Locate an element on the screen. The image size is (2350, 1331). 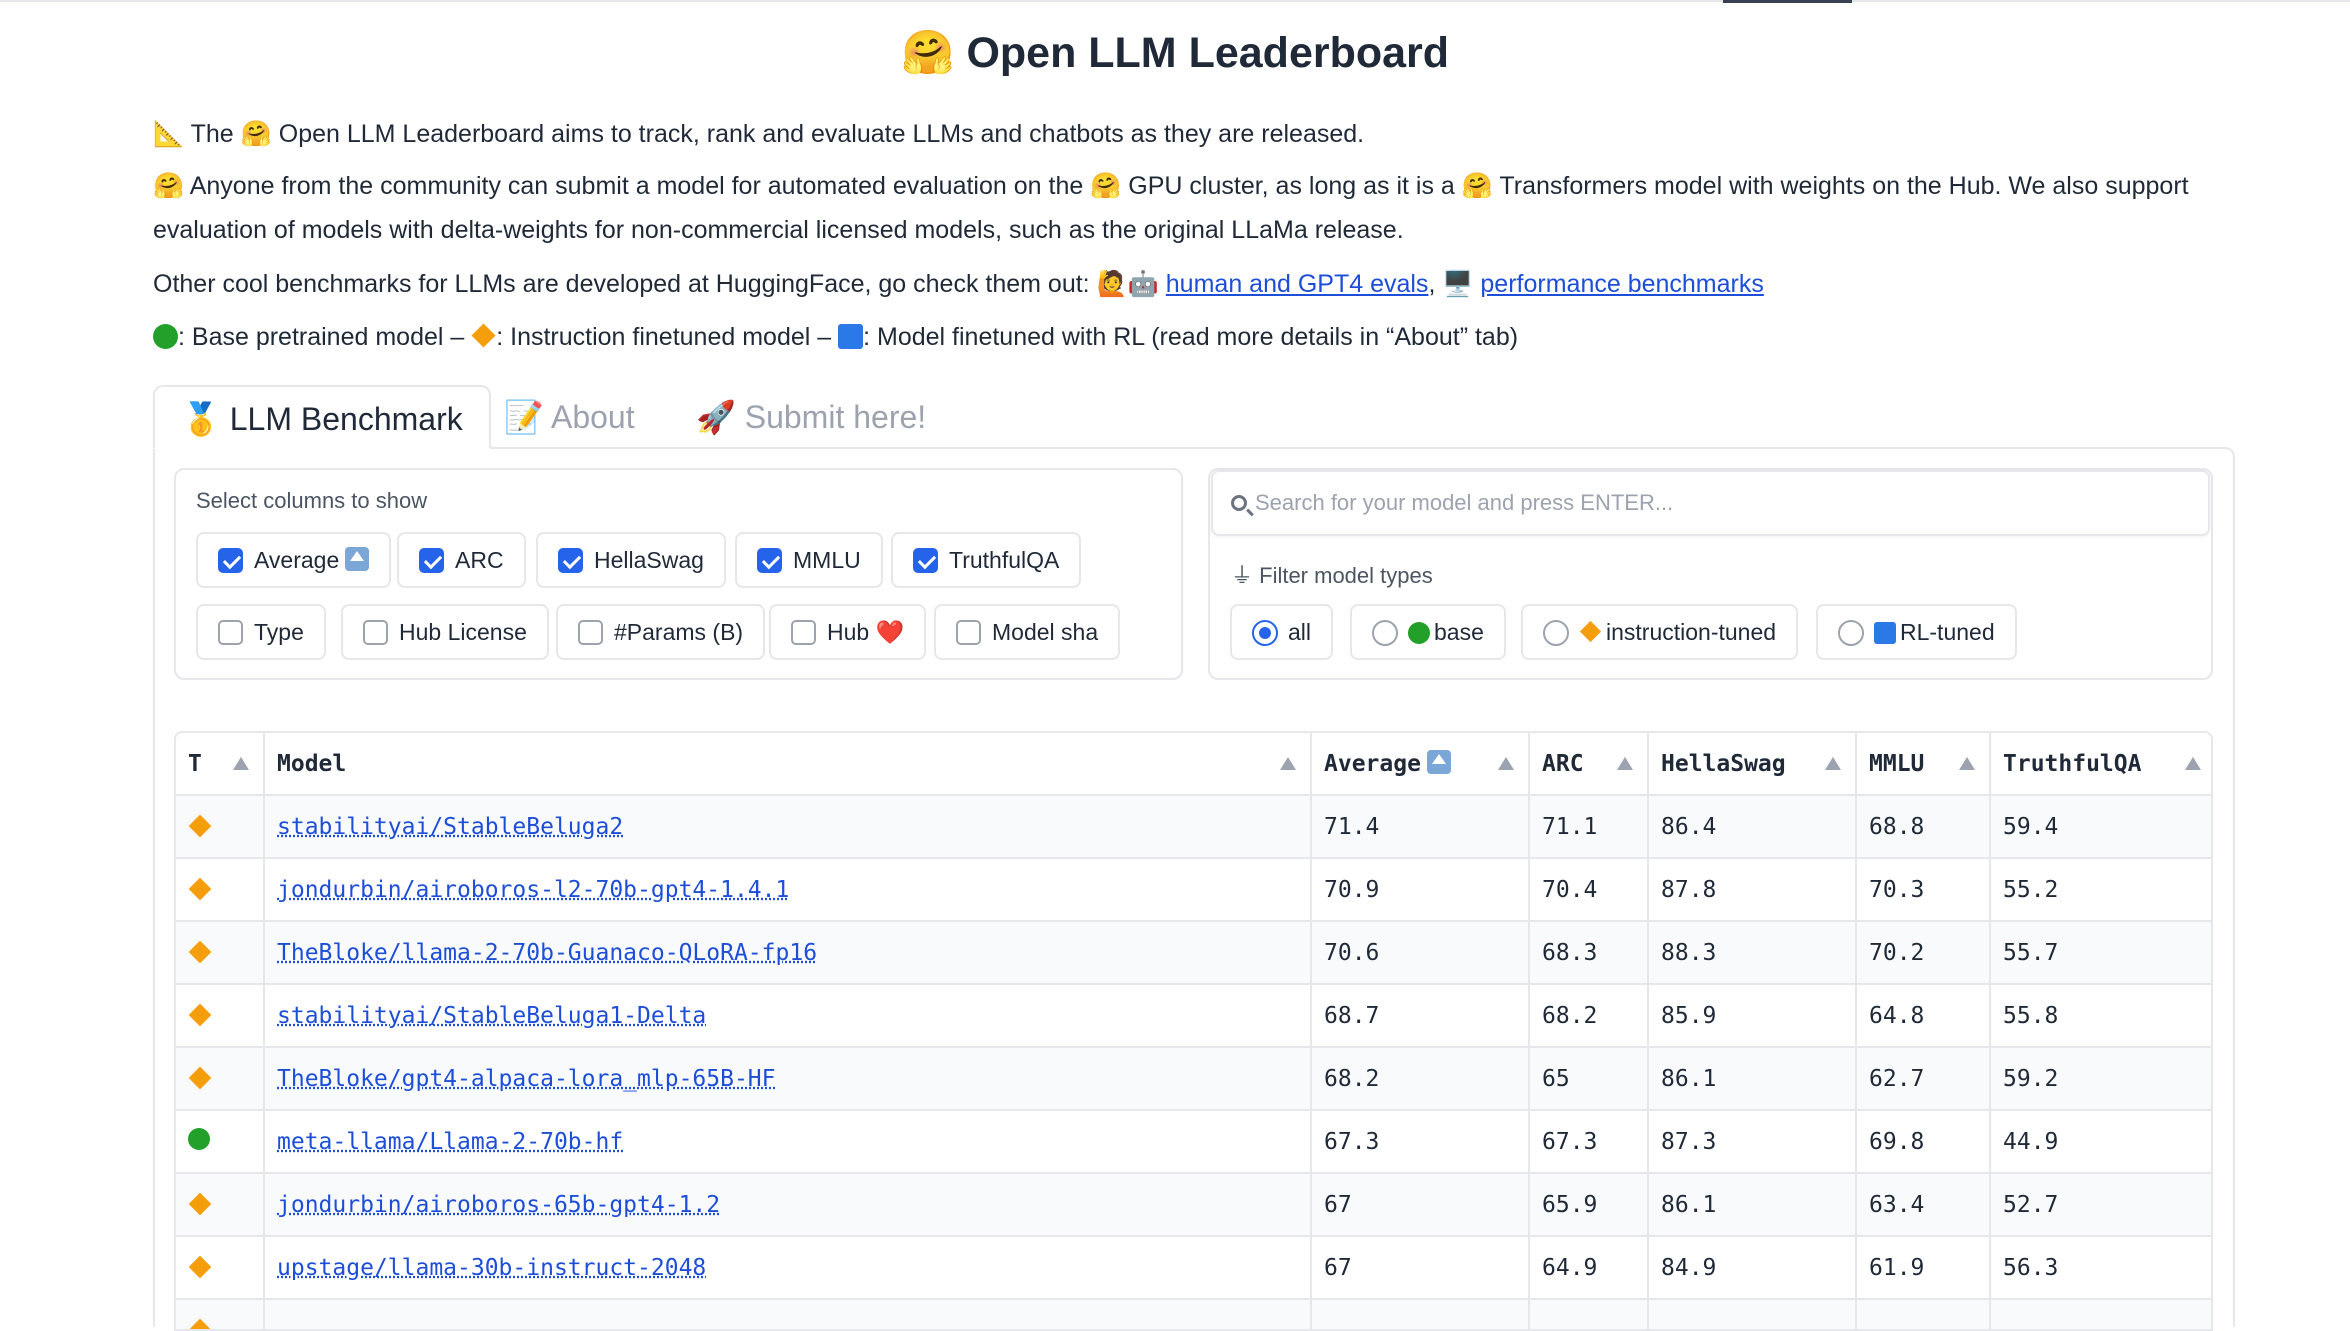
cell-arc: 67.3 is located at coordinates (1589, 1142).